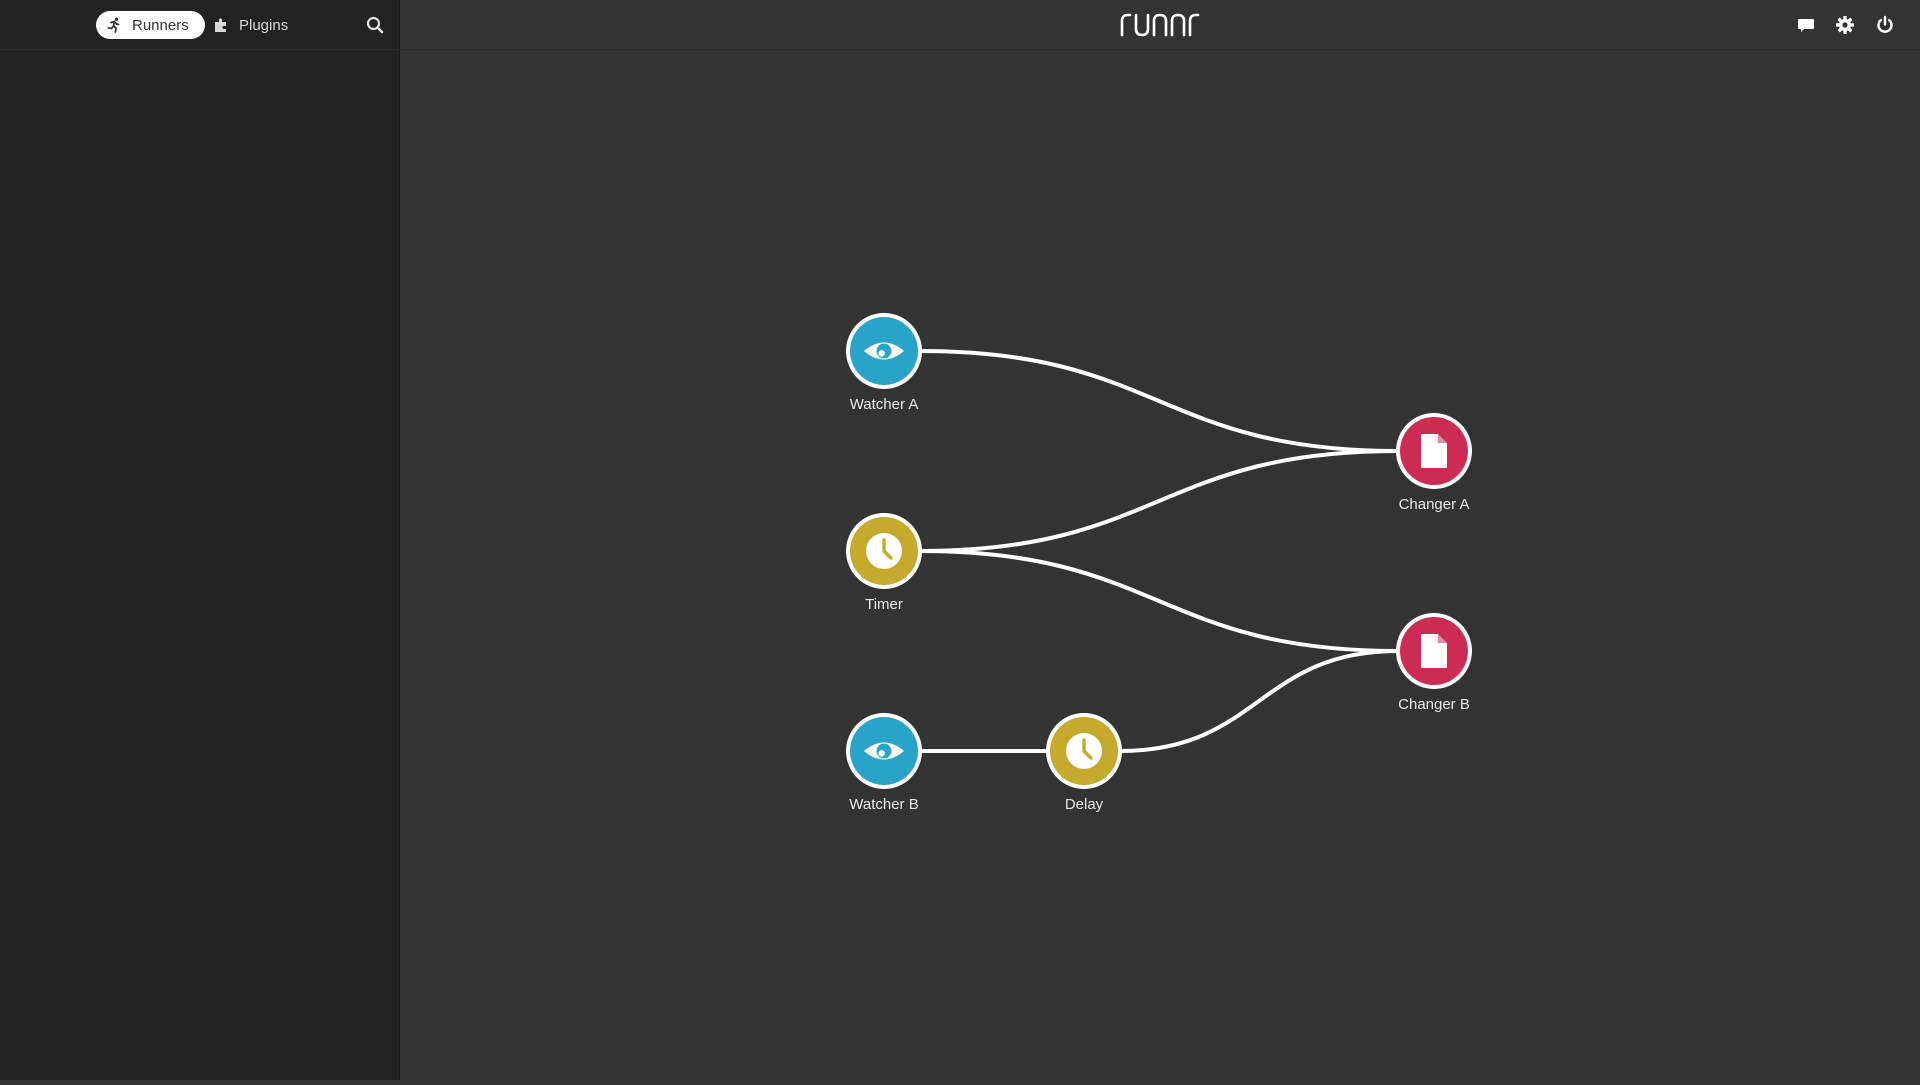 The height and width of the screenshot is (1085, 1920). I want to click on node-watcher-a: Watcher A, so click(884, 363).